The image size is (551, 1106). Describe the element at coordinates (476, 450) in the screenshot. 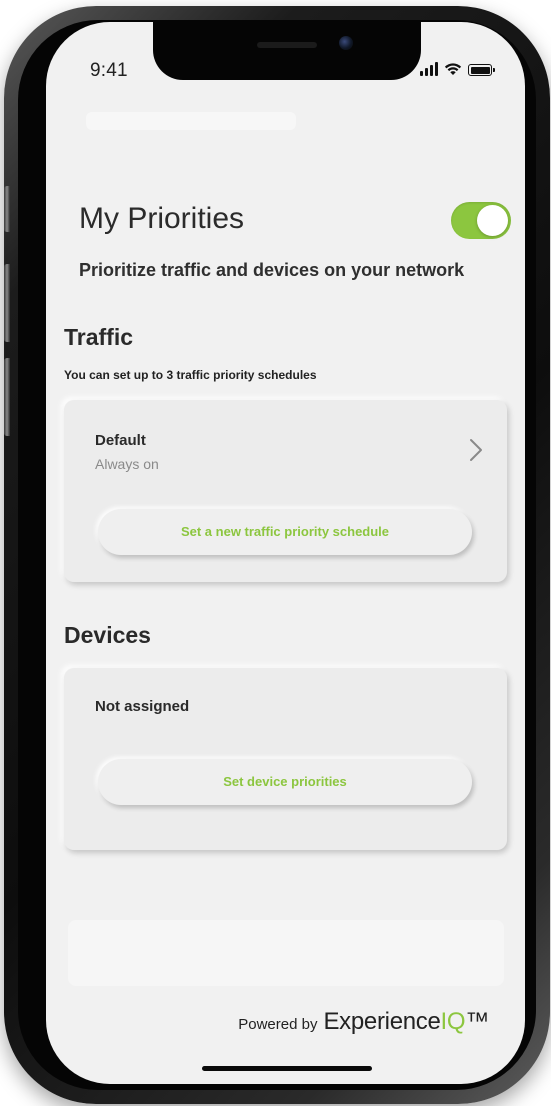

I see `chevron-right-icon` at that location.